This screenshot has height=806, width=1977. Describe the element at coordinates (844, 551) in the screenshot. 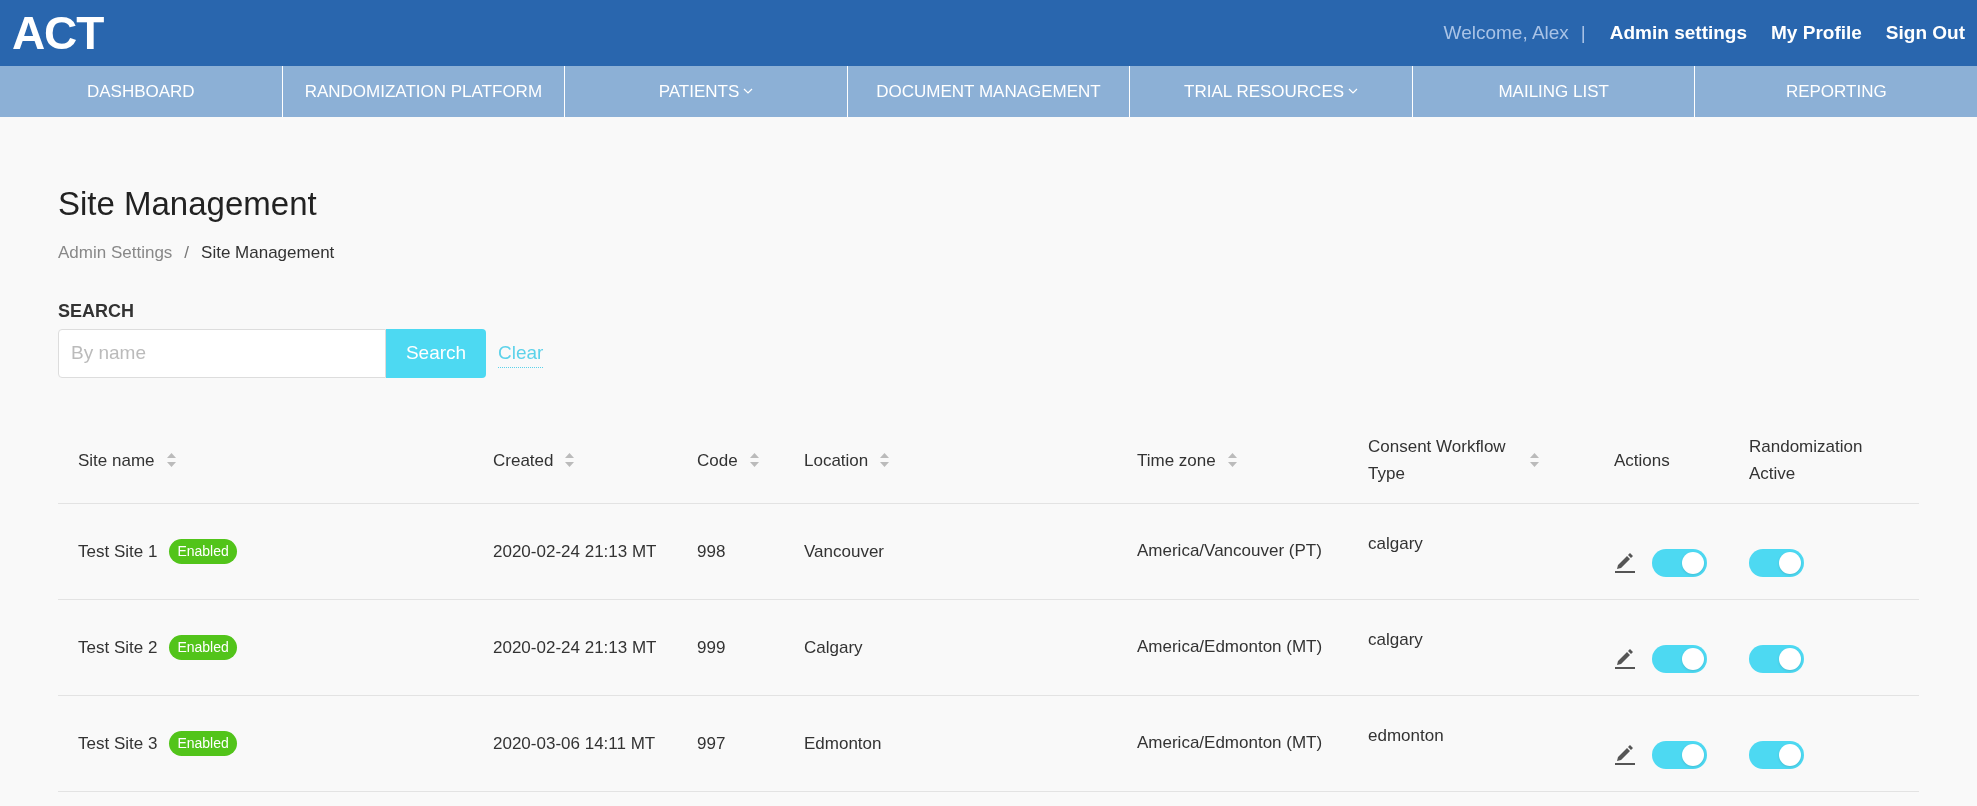

I see `table-cell: Vancouver` at that location.